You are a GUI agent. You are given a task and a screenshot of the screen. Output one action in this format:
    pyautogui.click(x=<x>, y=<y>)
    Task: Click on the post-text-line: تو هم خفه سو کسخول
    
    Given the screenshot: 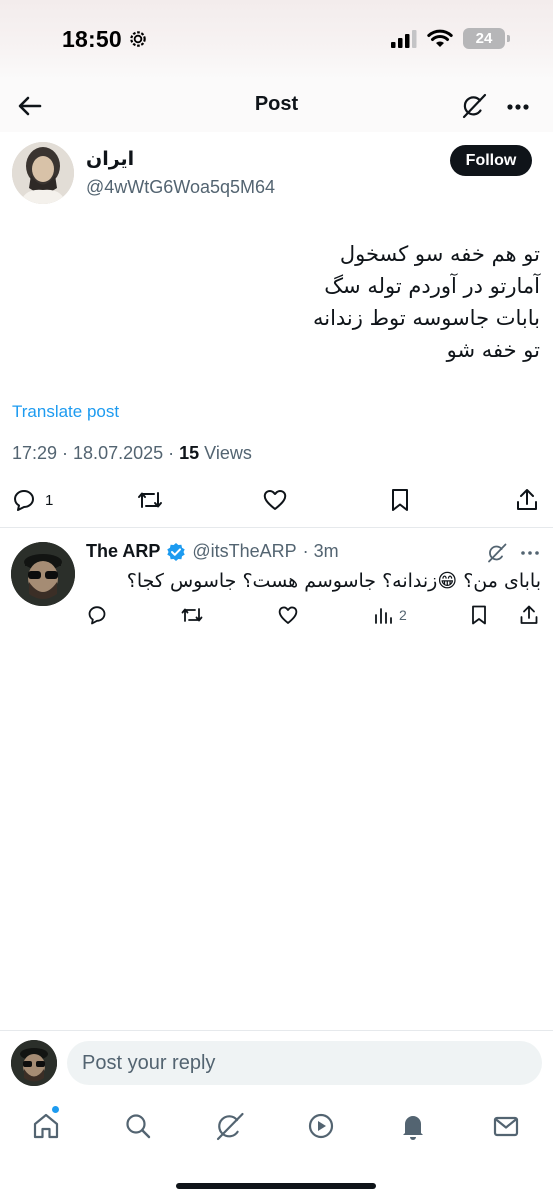 What is the action you would take?
    pyautogui.click(x=439, y=254)
    